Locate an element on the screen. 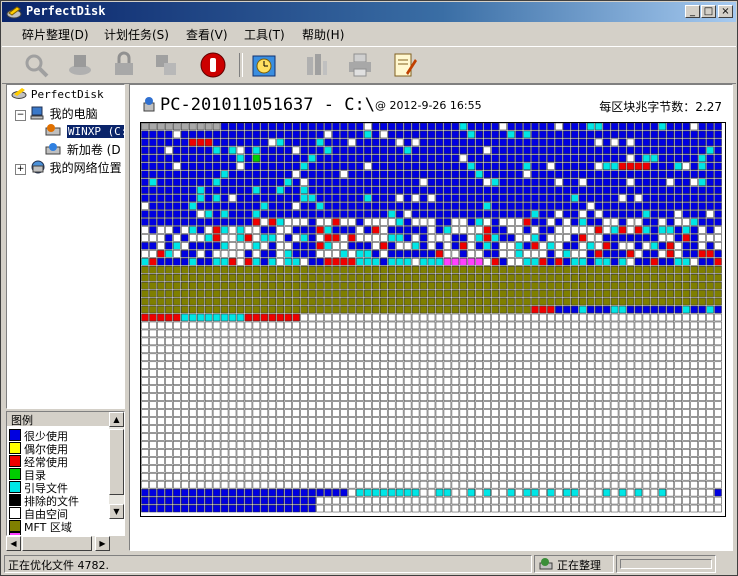 This screenshot has height=576, width=738. hscroll-thumb is located at coordinates (57, 543).